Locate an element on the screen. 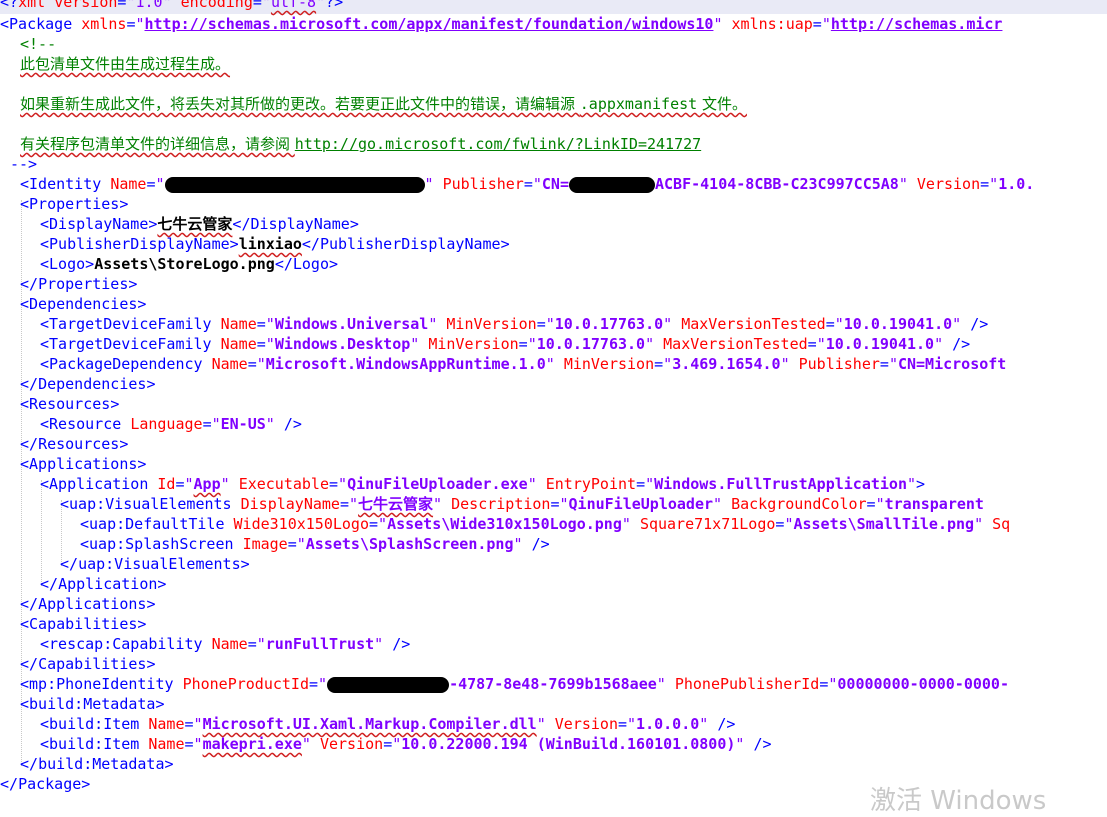 Image resolution: width=1107 pixels, height=817 pixels. code-line-logo: <Logo>Assets\StoreLogo.png</Logo> is located at coordinates (189, 264).